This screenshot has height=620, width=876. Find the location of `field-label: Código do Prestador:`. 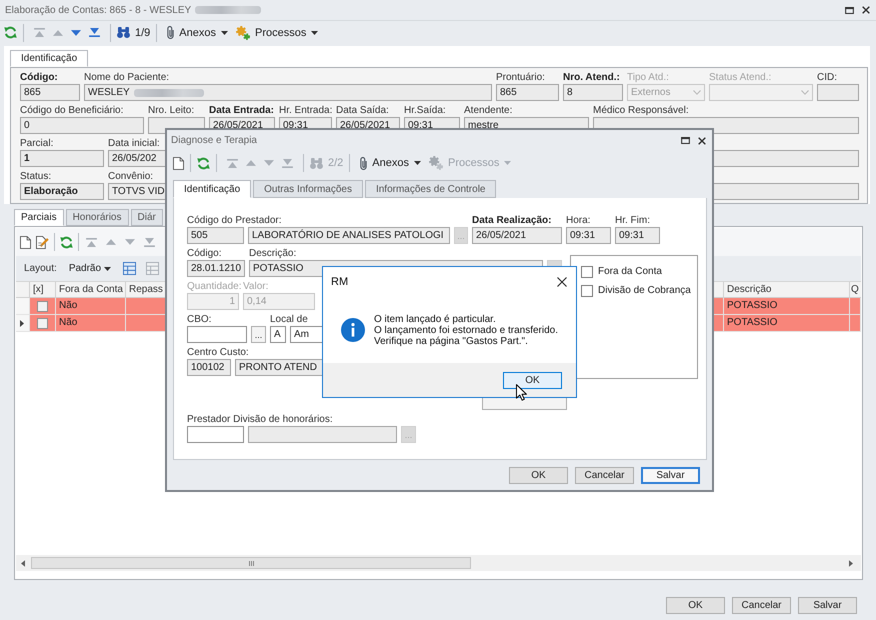

field-label: Código do Prestador: is located at coordinates (234, 221).